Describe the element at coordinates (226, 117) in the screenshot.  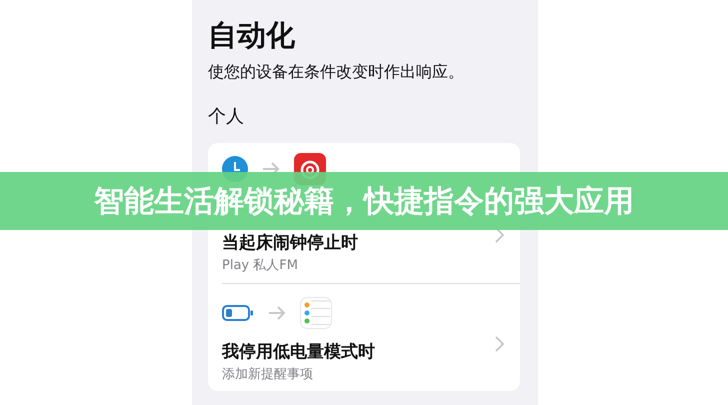
I see `section-heading: 个人` at that location.